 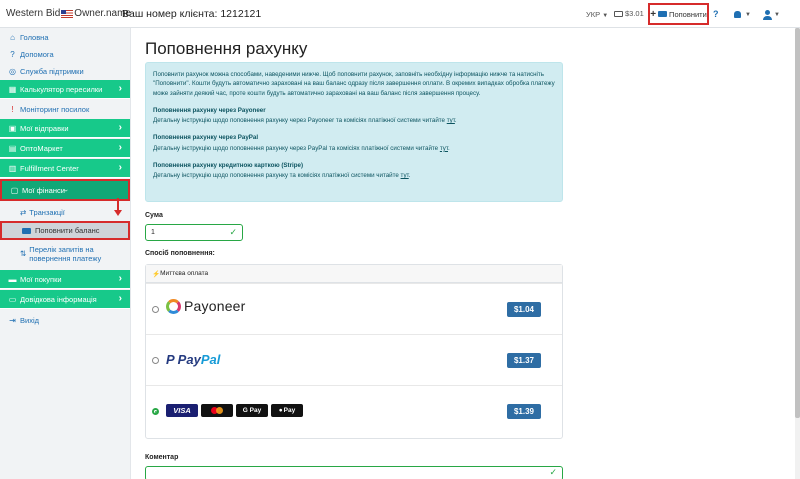 I want to click on sidebar-item-topup-balance: Поповнити баланс, so click(x=65, y=230).